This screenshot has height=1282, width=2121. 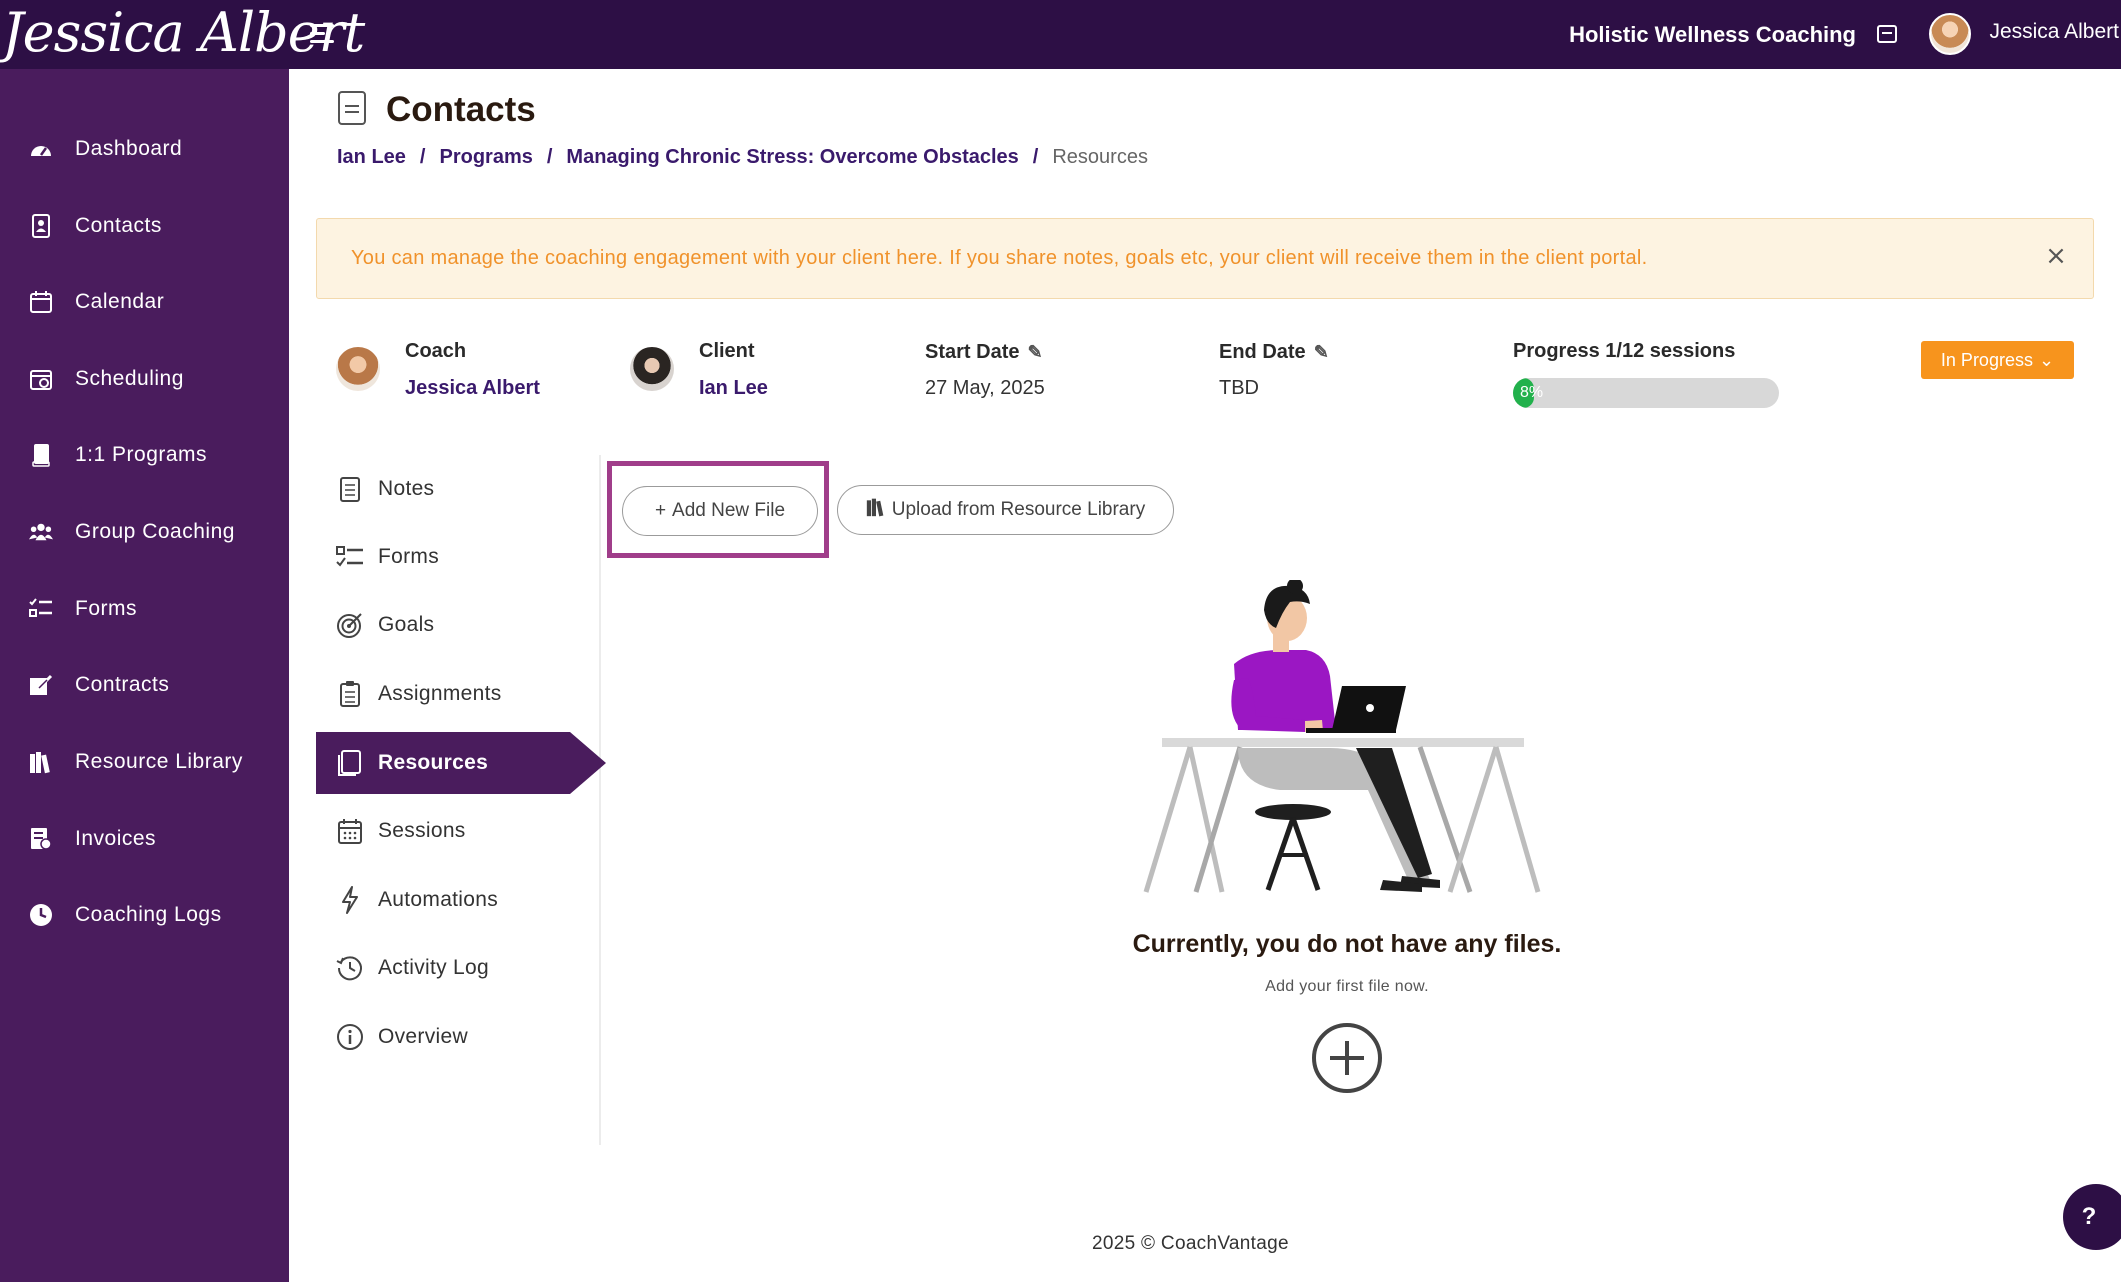 I want to click on sidebar-item-calendar: Calendar, so click(x=144, y=302).